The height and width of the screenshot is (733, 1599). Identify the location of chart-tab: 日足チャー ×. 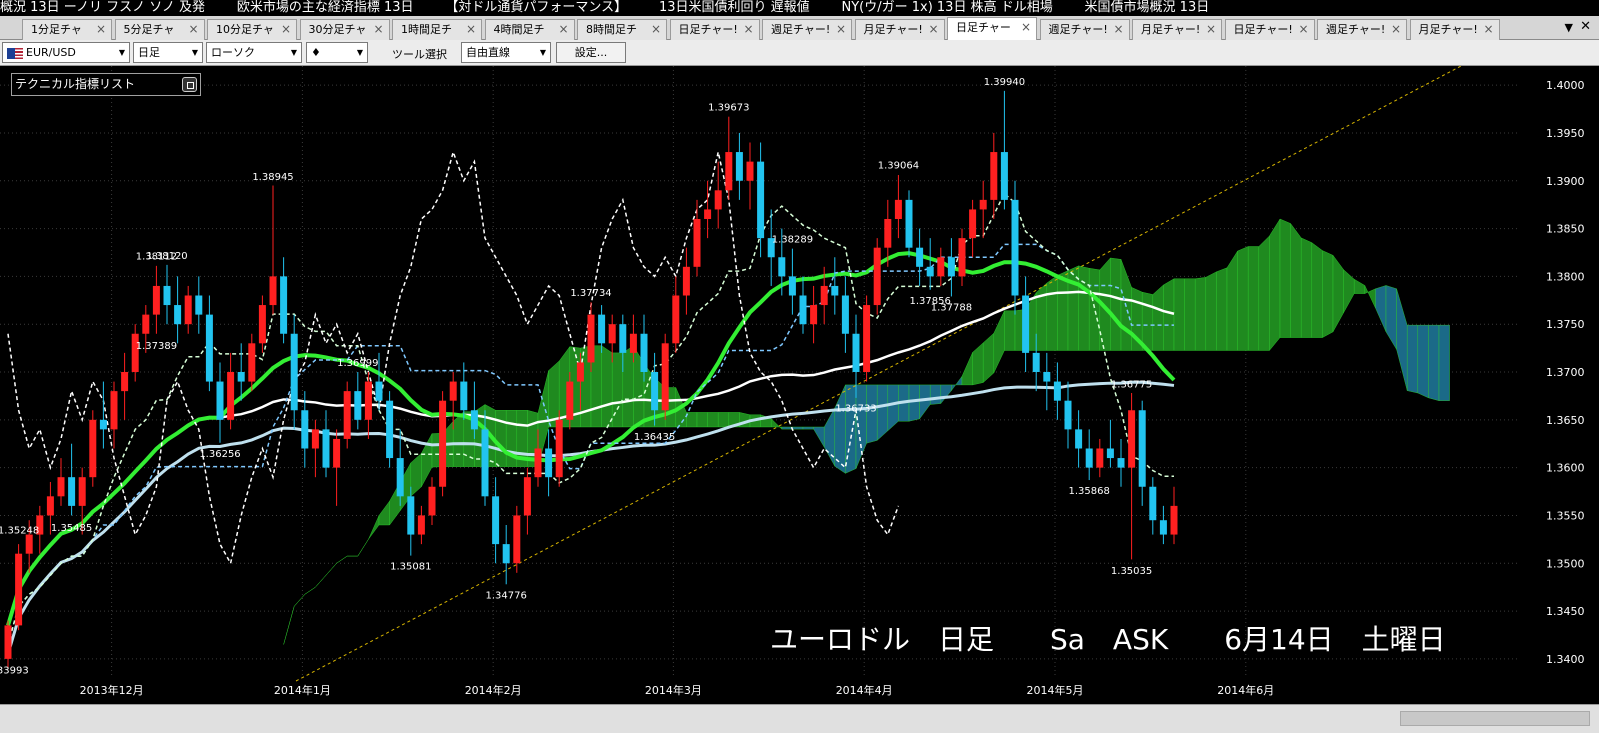
(992, 29).